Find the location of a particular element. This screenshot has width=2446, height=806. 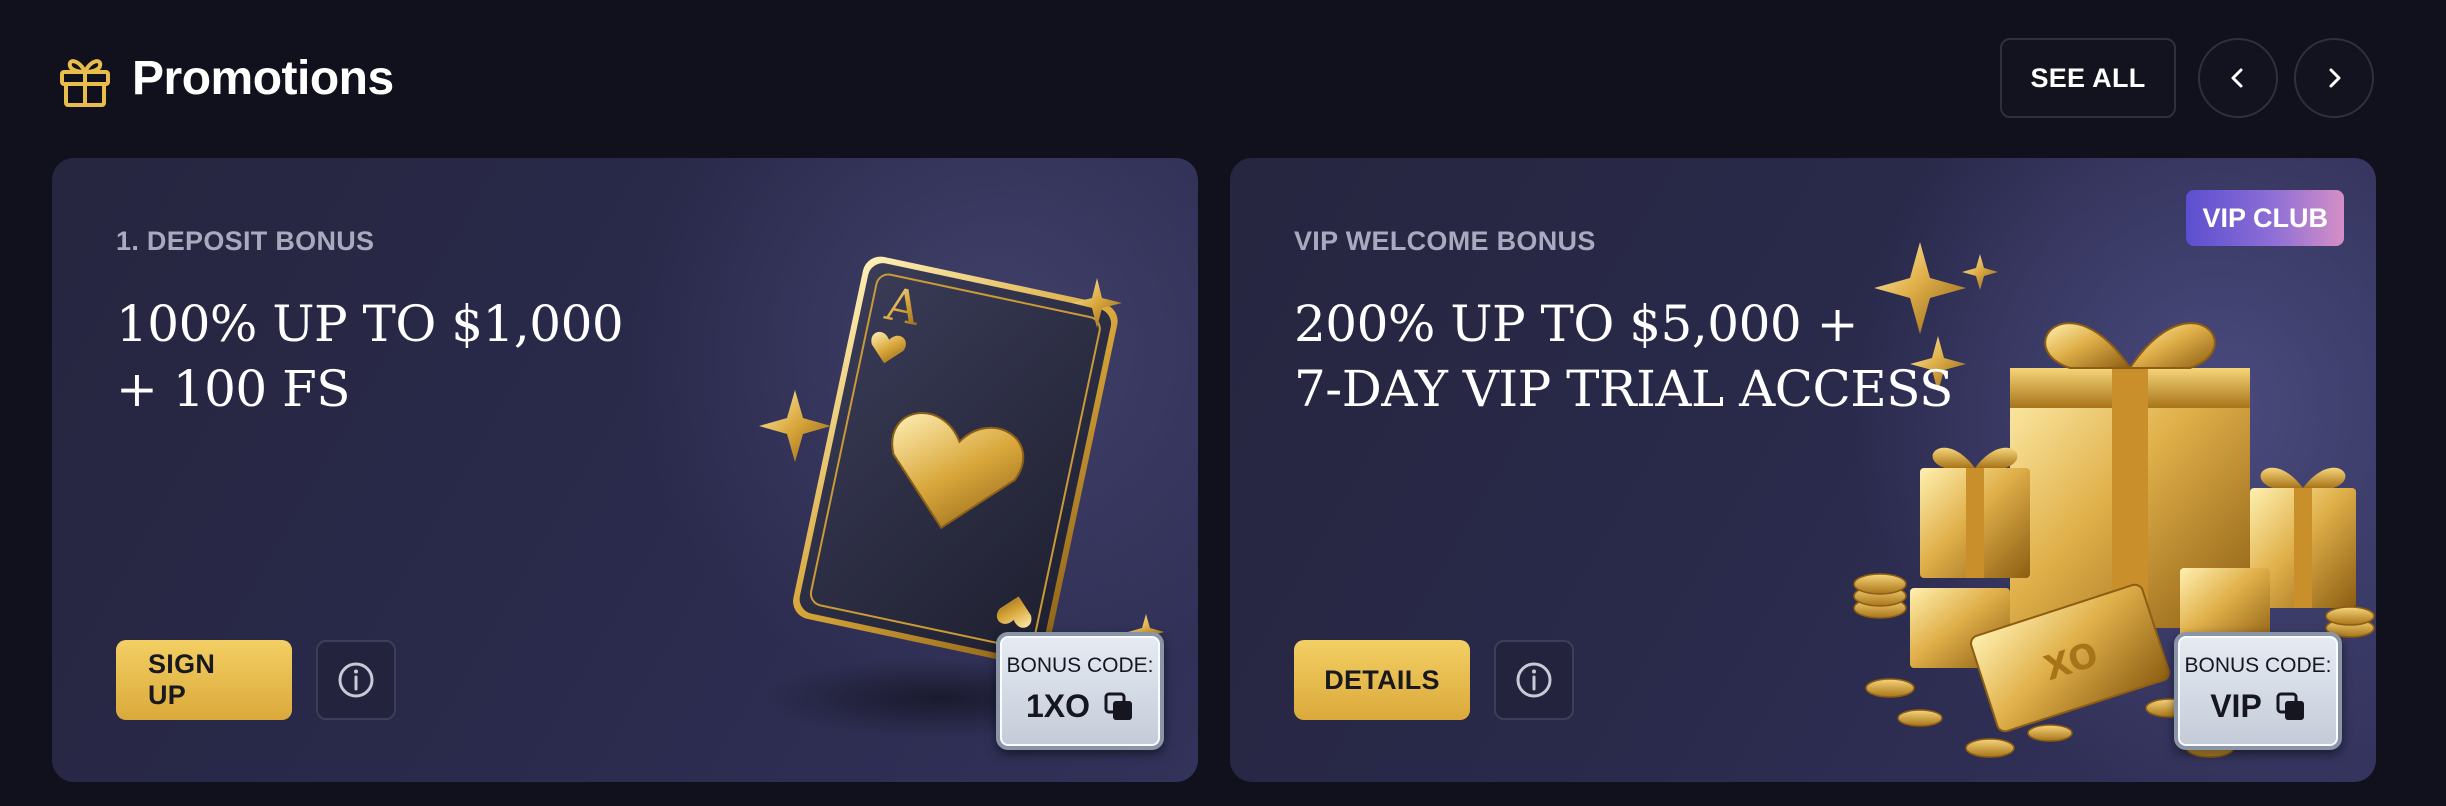

carousel-prev-button is located at coordinates (2238, 78).